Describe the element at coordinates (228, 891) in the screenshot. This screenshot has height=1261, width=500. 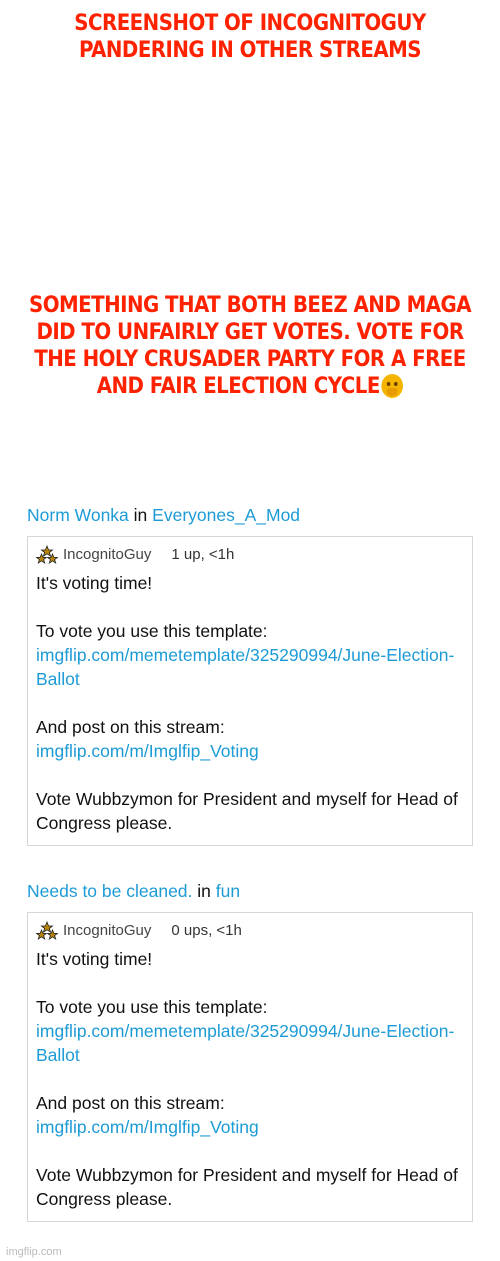
I see `stream-link: fun` at that location.